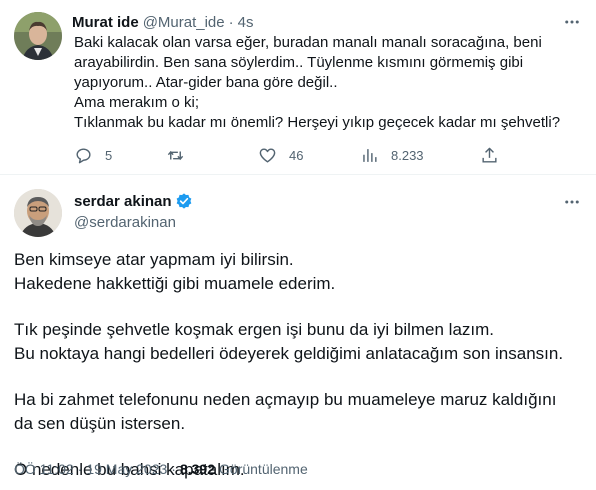 Image resolution: width=596 pixels, height=490 pixels. What do you see at coordinates (38, 36) in the screenshot?
I see `reply-author-avatar` at bounding box center [38, 36].